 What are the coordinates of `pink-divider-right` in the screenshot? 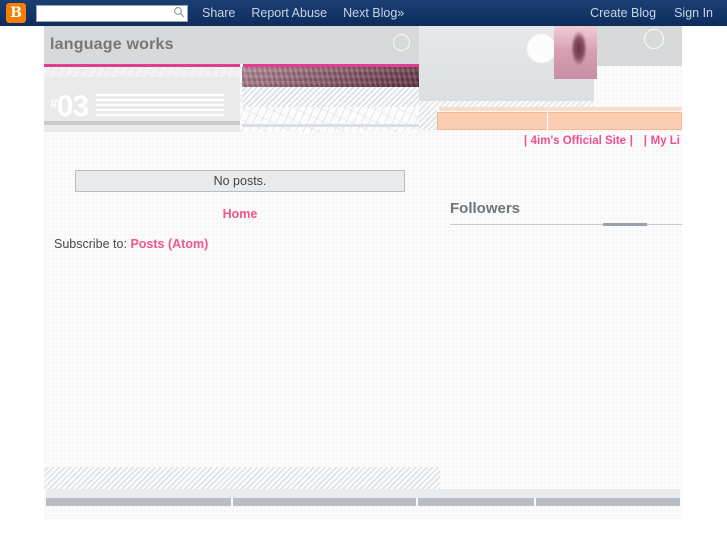 It's located at (331, 65).